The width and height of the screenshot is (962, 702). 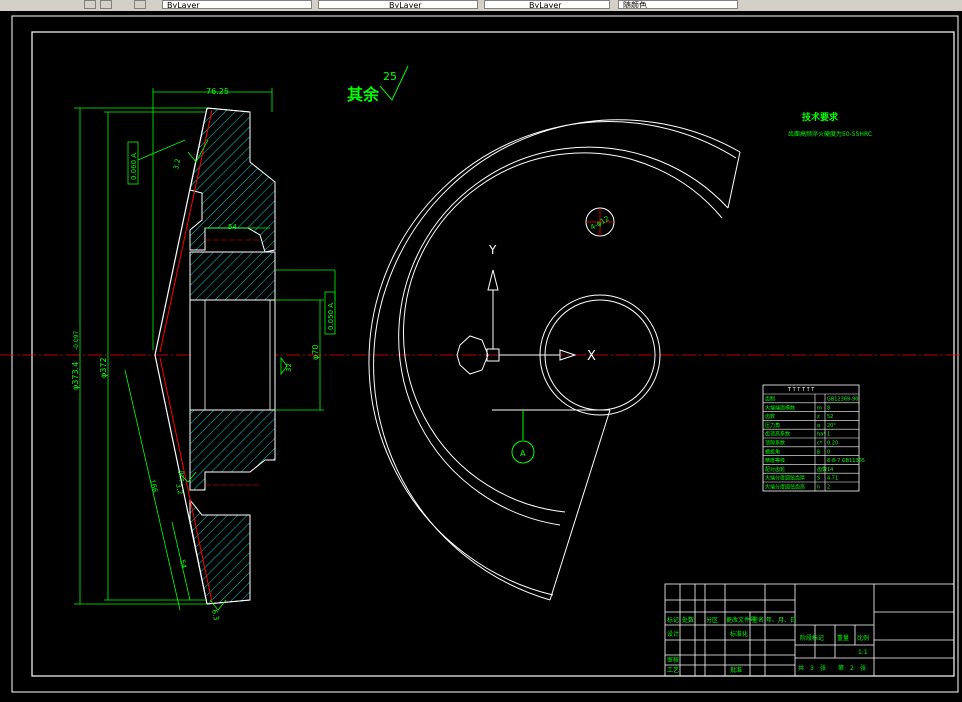 I want to click on layer-tool-icon, so click(x=140, y=4).